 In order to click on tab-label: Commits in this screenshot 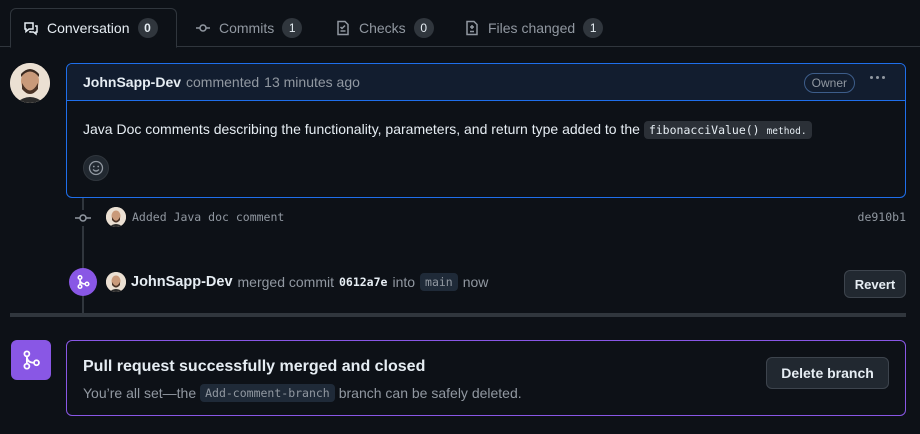, I will do `click(247, 27)`.